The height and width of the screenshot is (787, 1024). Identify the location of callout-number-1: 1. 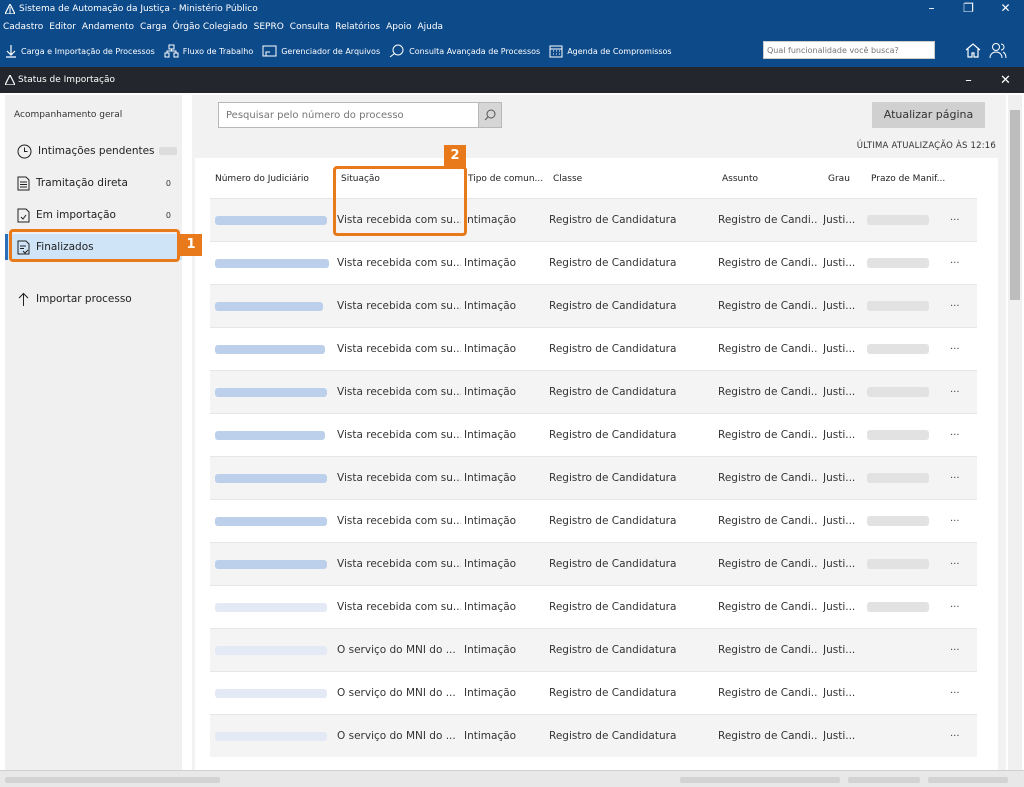
(191, 245).